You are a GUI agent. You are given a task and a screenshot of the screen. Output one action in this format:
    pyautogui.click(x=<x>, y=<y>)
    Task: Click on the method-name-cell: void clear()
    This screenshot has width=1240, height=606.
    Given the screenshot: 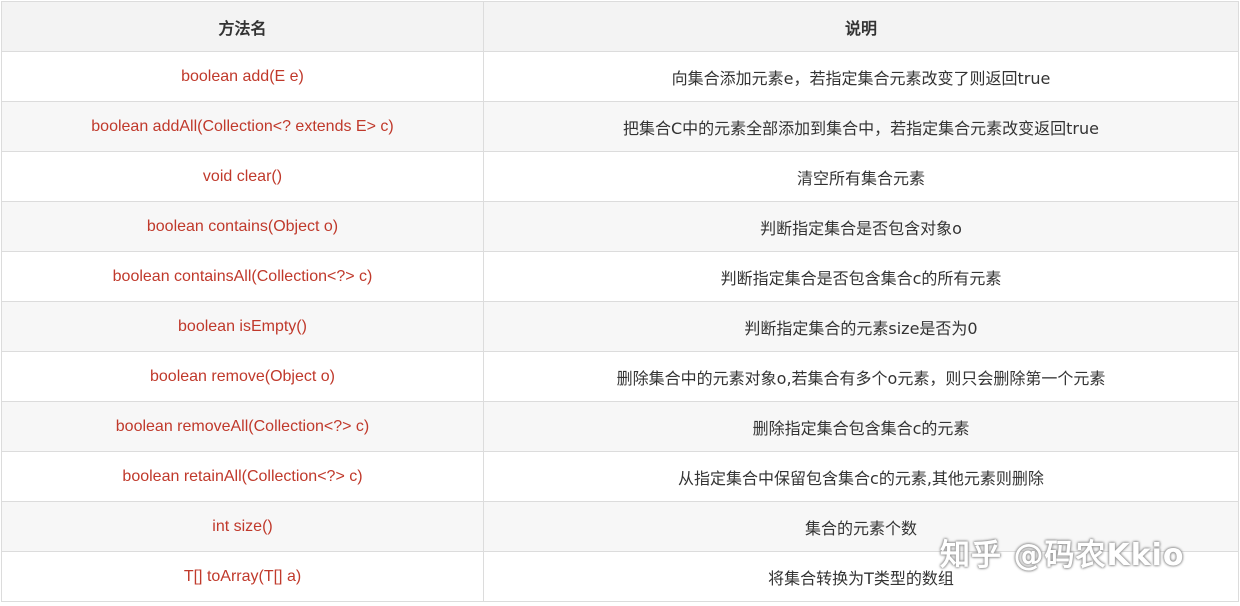 What is the action you would take?
    pyautogui.click(x=243, y=177)
    